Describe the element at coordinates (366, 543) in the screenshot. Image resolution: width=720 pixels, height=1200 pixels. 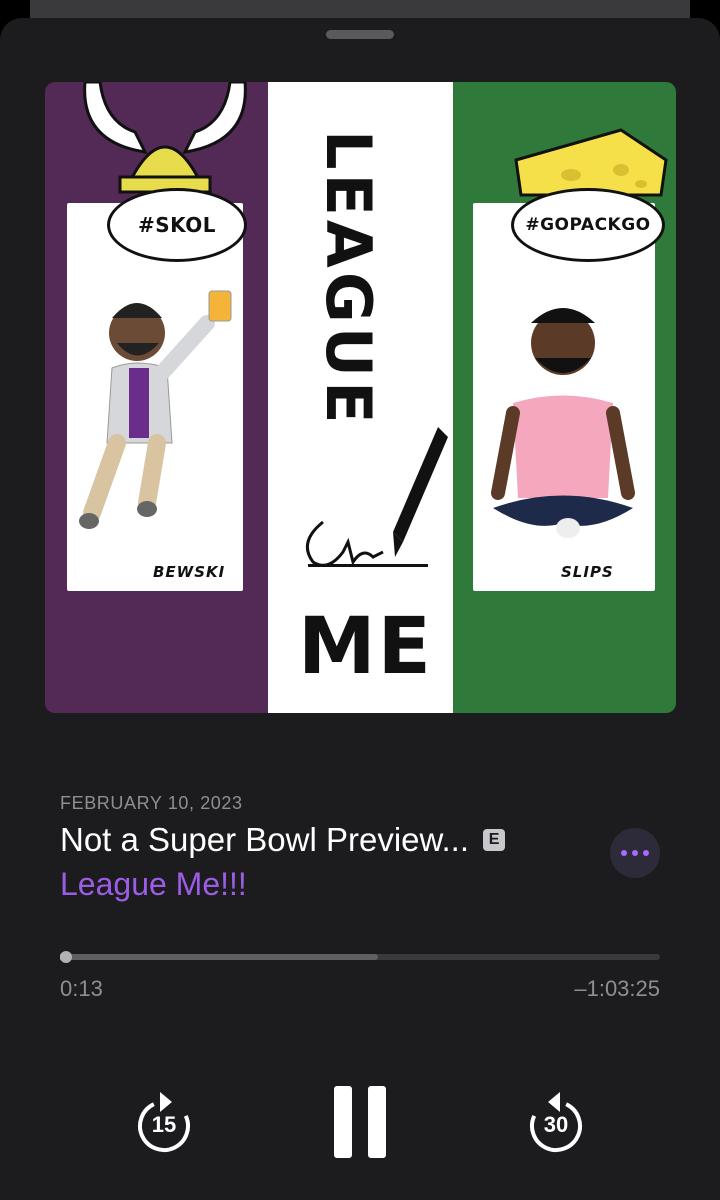
I see `signature-scribble-icon` at that location.